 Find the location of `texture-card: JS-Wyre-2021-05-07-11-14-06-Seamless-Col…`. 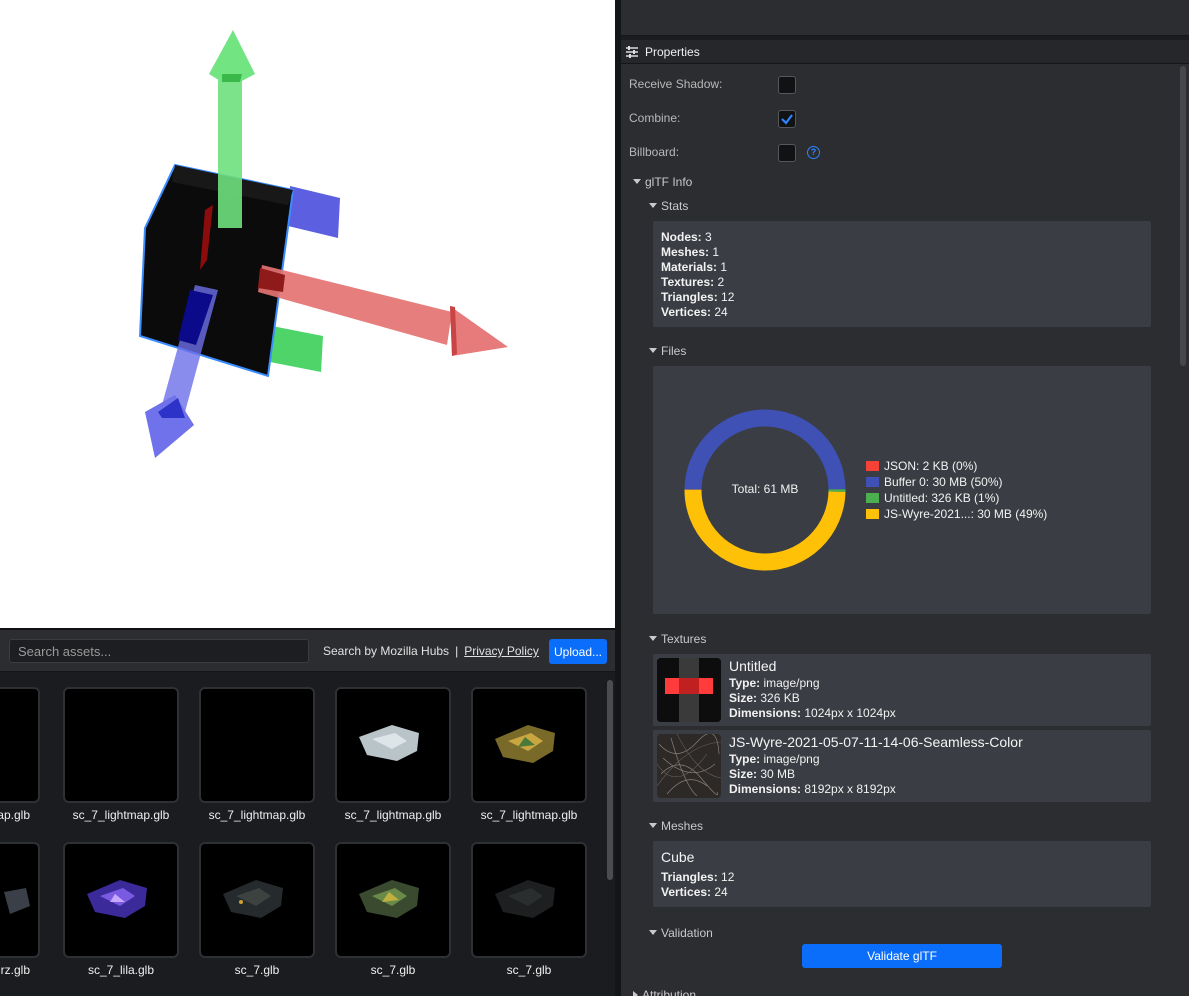

texture-card: JS-Wyre-2021-05-07-11-14-06-Seamless-Col… is located at coordinates (902, 766).